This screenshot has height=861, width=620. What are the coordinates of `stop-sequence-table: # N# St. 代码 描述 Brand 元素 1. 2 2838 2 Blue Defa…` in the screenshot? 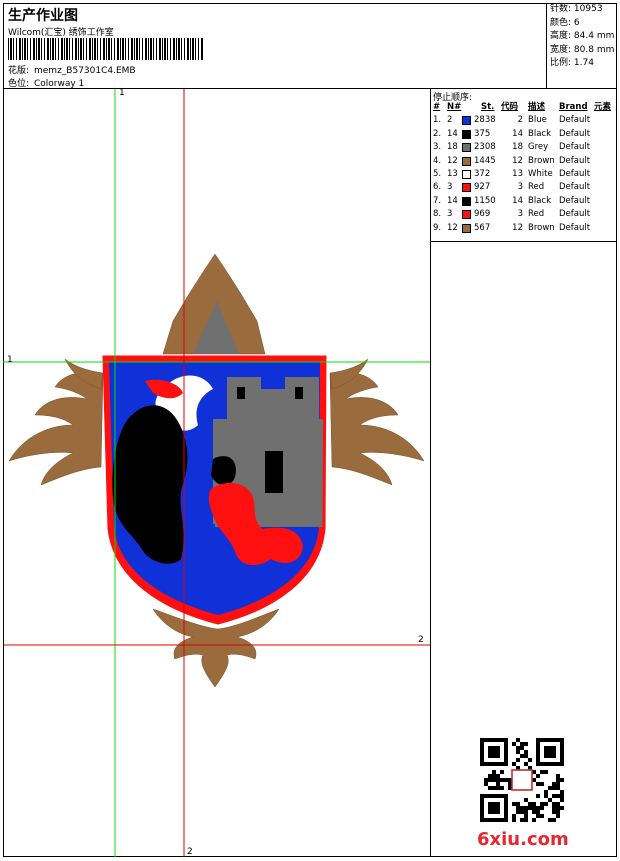 It's located at (523, 168).